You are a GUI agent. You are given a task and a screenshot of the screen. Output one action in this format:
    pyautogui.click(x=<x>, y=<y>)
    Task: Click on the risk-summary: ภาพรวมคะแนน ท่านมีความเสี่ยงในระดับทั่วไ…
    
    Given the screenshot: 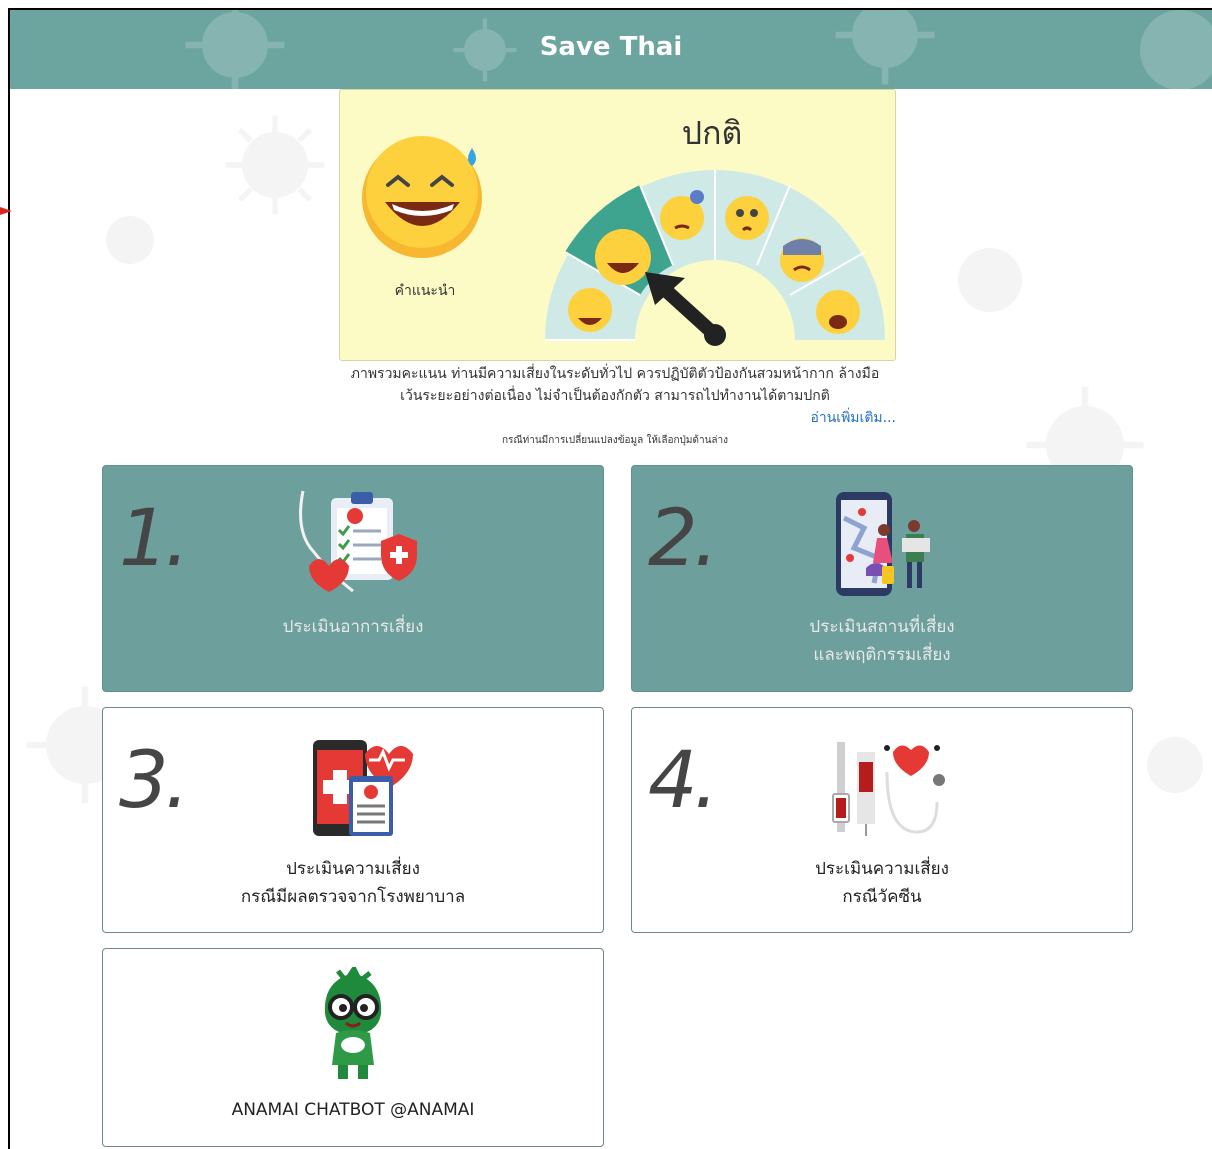 What is the action you would take?
    pyautogui.click(x=615, y=385)
    